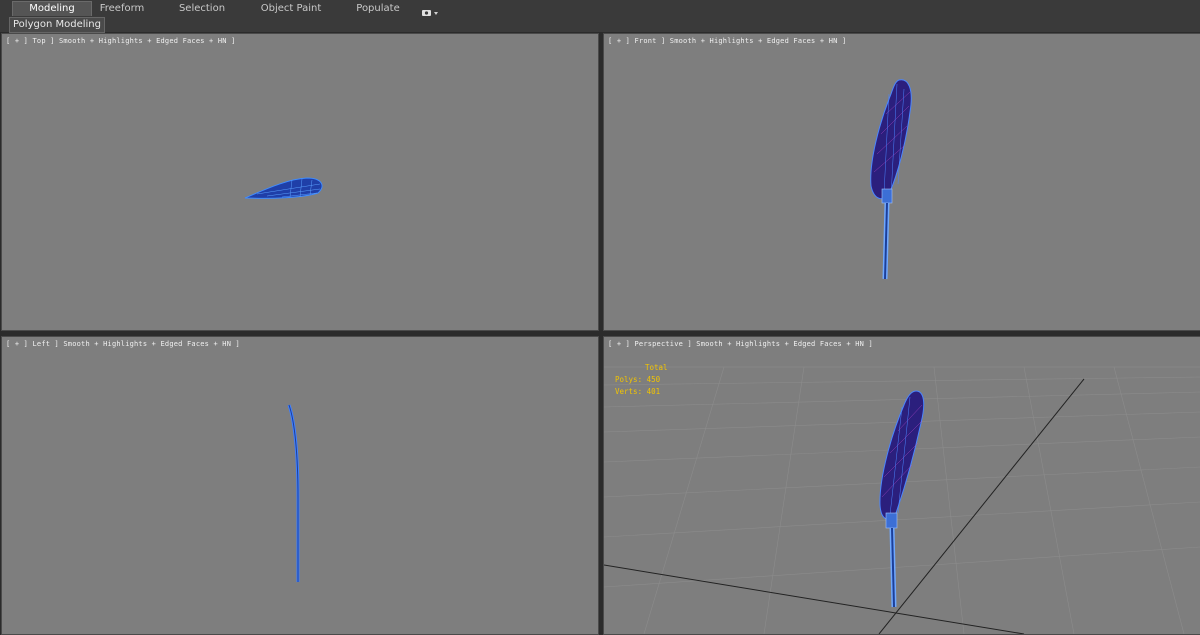  I want to click on stats-verts-label: Verts:, so click(629, 391).